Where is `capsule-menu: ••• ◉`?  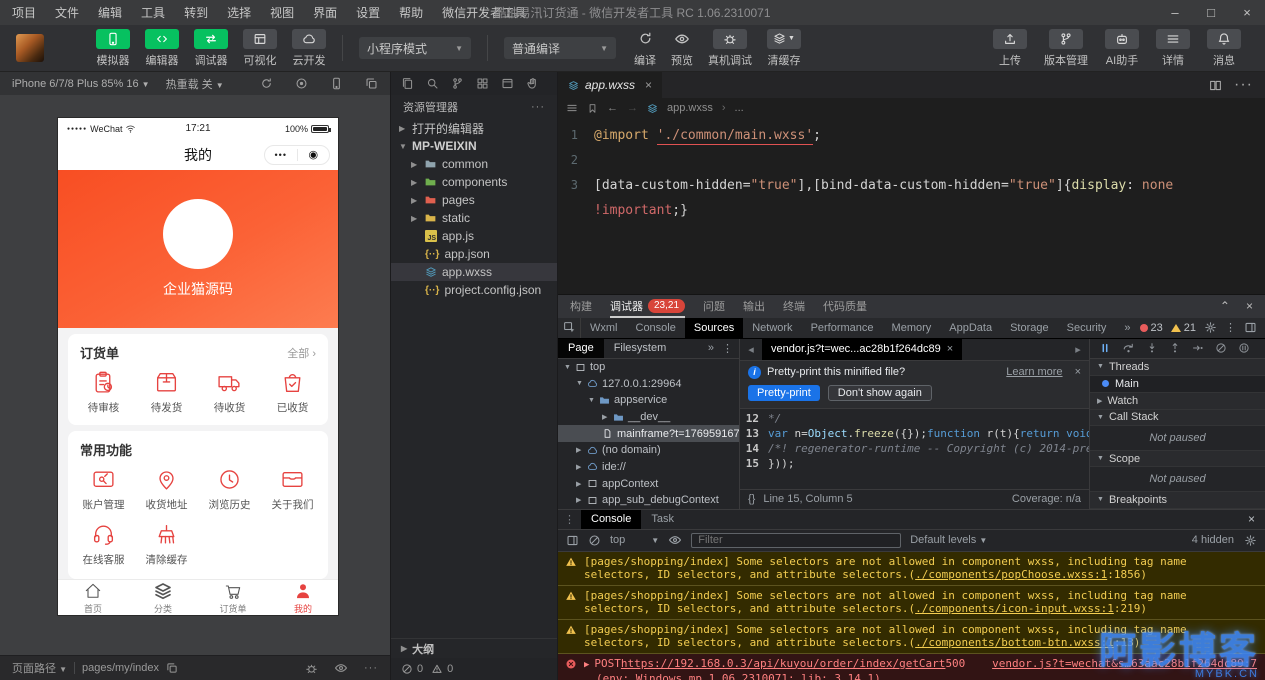 capsule-menu: ••• ◉ is located at coordinates (297, 154).